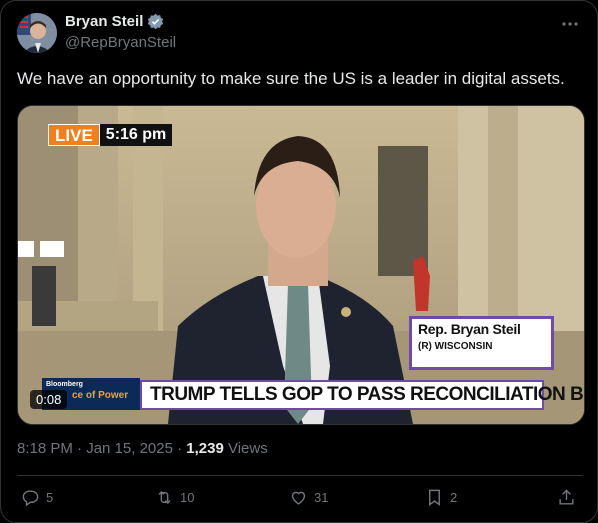 This screenshot has height=523, width=598. Describe the element at coordinates (49, 399) in the screenshot. I see `video-timer: 0:08` at that location.